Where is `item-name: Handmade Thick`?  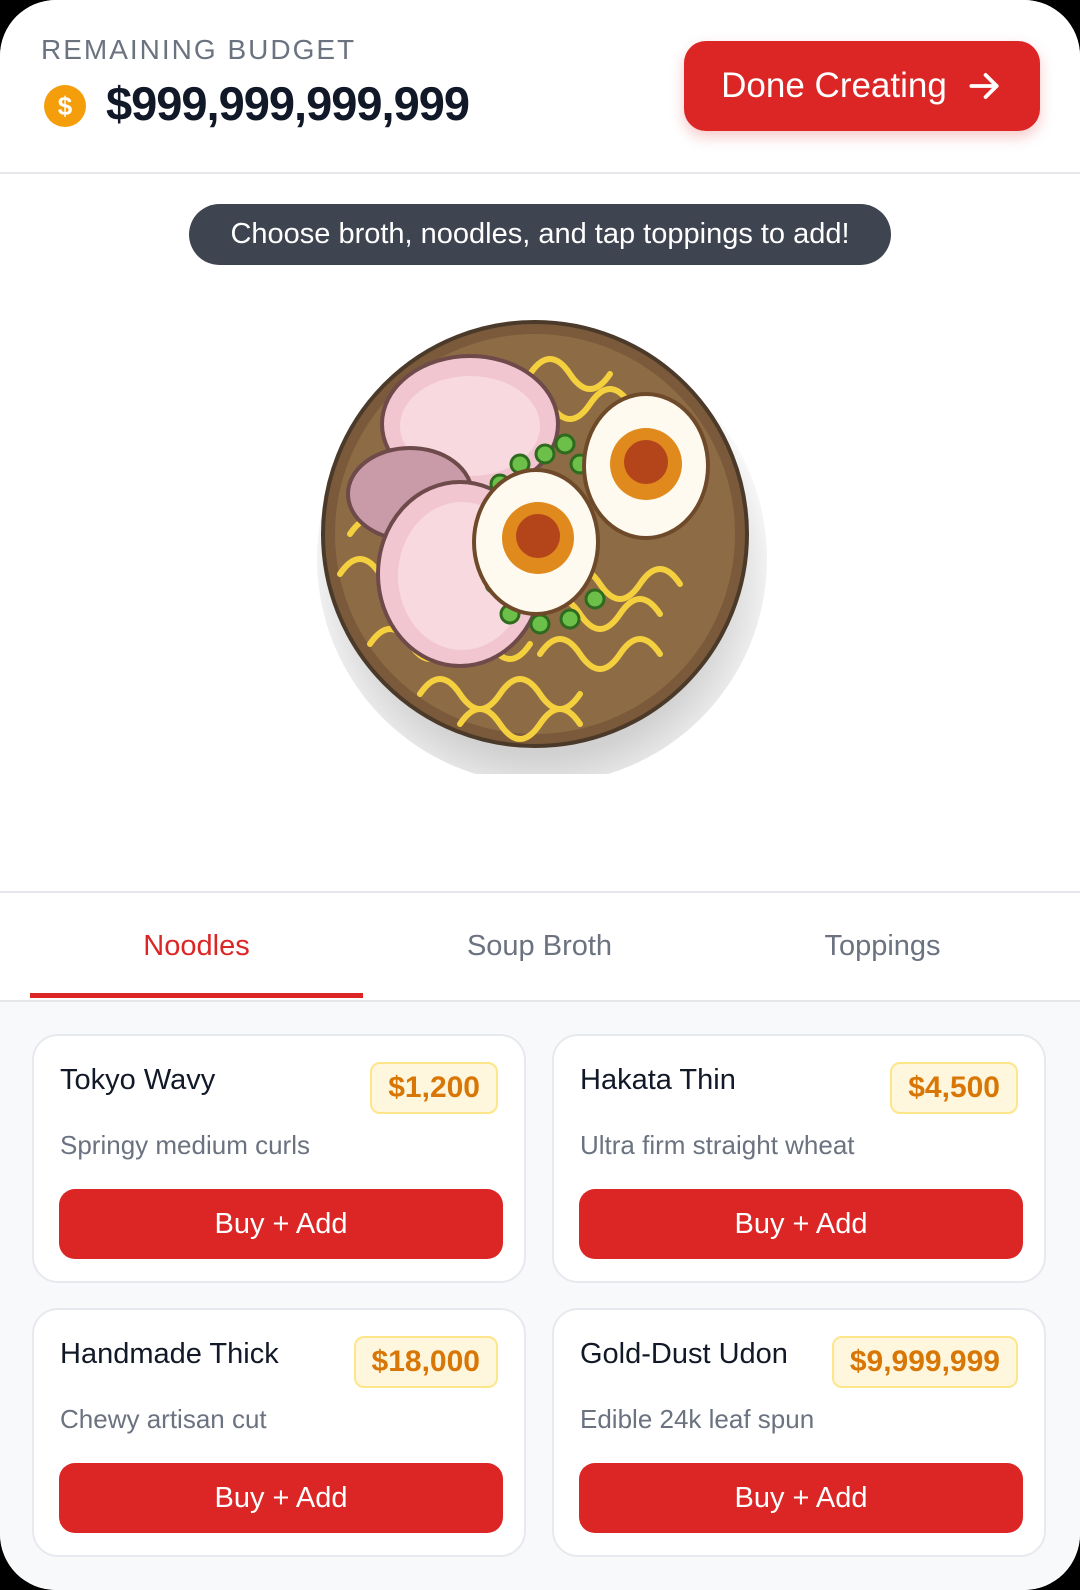
item-name: Handmade Thick is located at coordinates (169, 1354).